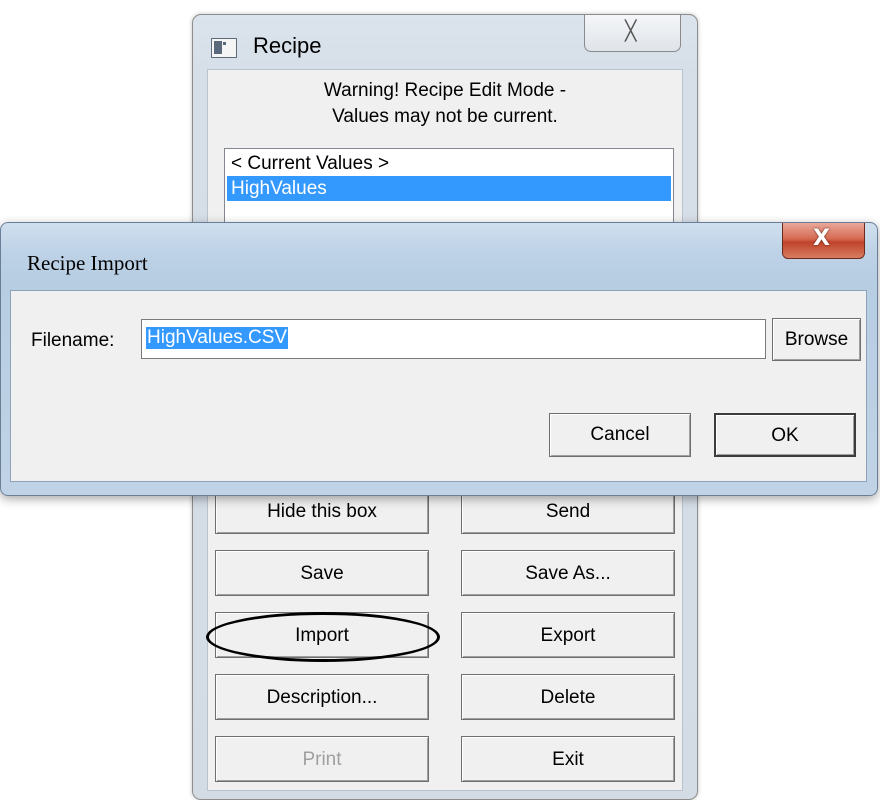  Describe the element at coordinates (785, 435) in the screenshot. I see `ok-button: OK` at that location.